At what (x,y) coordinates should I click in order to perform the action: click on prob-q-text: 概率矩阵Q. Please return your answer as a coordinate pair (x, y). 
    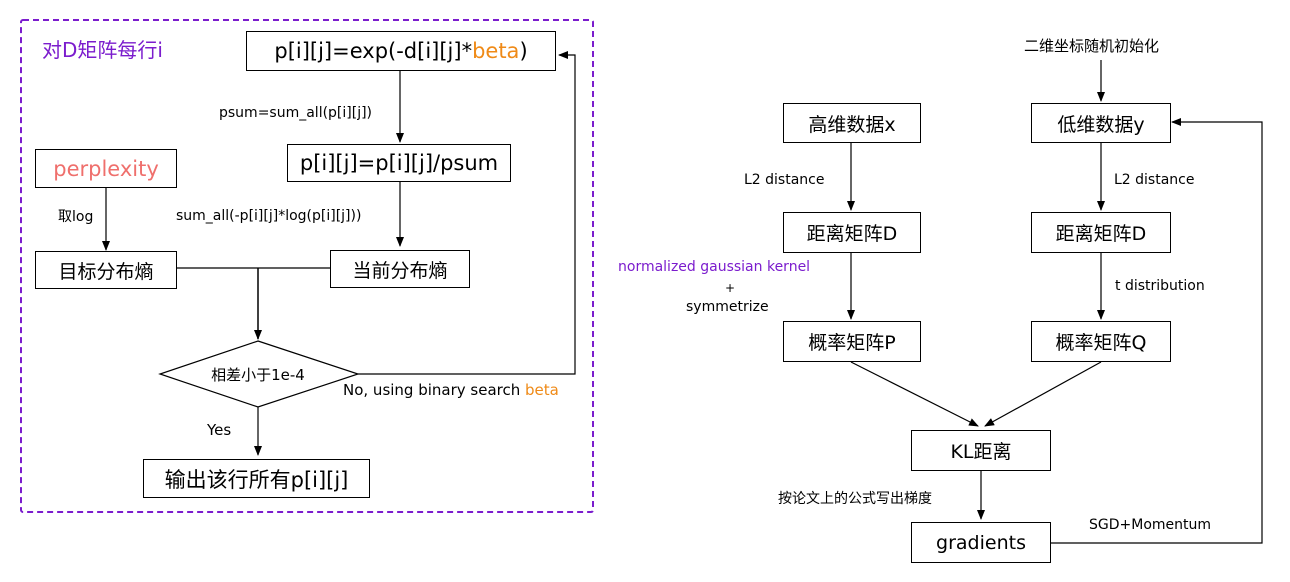
    Looking at the image, I should click on (1101, 343).